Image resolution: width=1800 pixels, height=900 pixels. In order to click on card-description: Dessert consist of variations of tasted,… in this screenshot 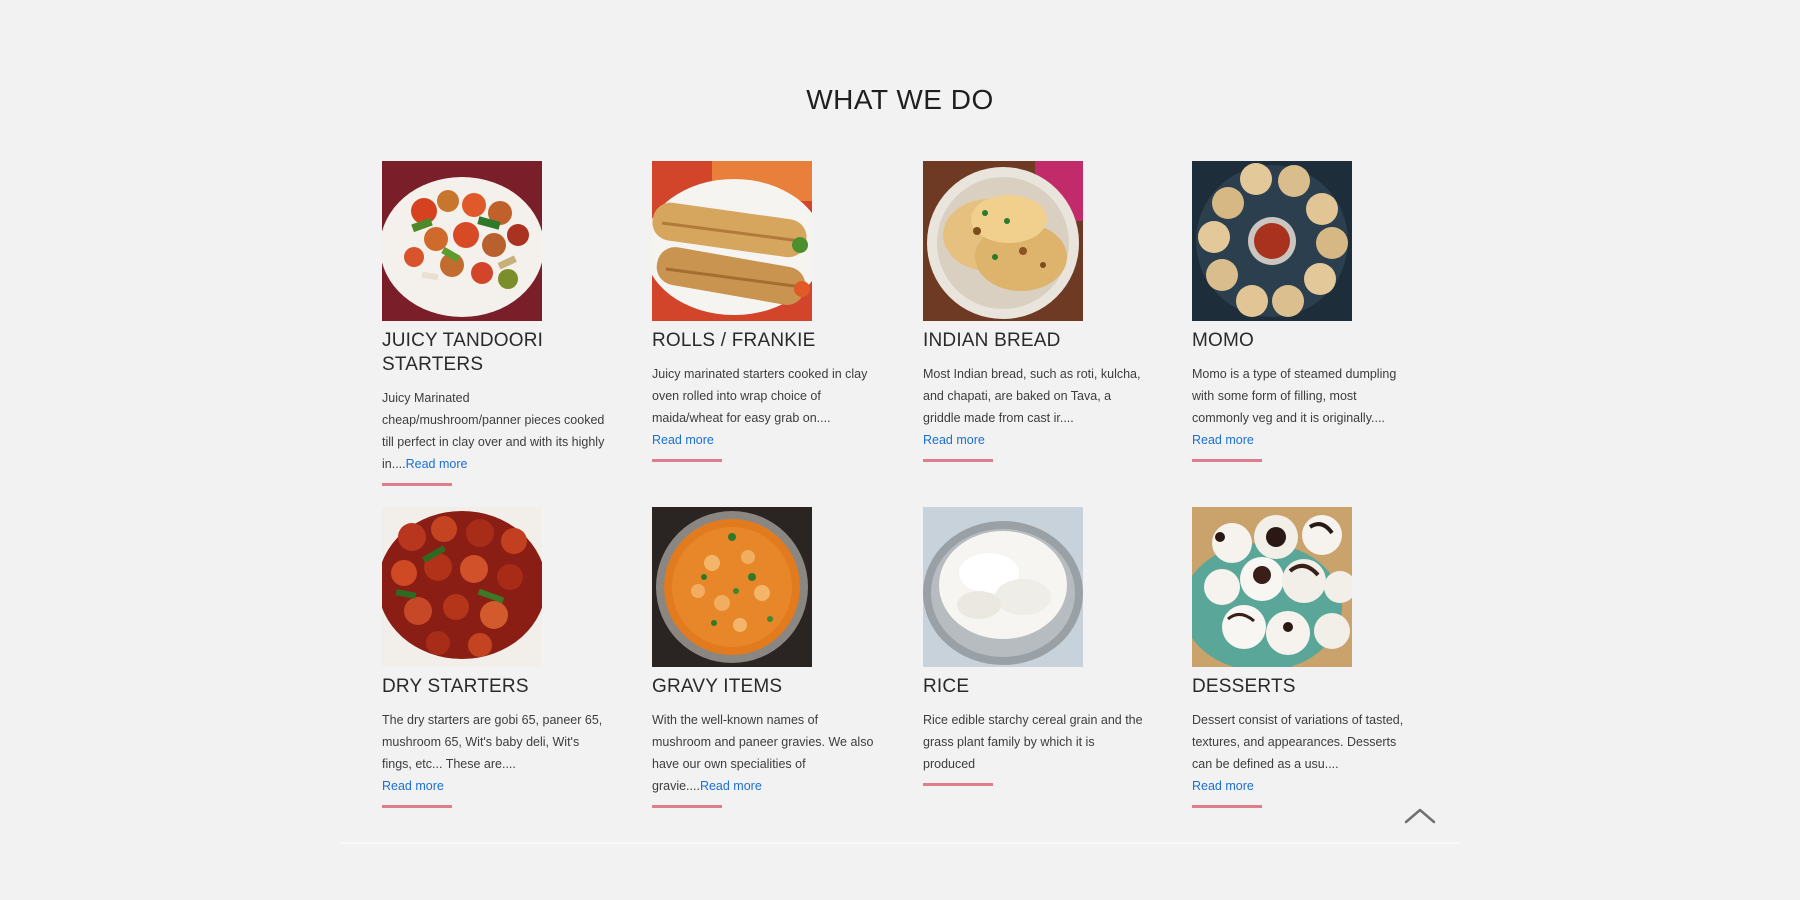, I will do `click(1298, 742)`.